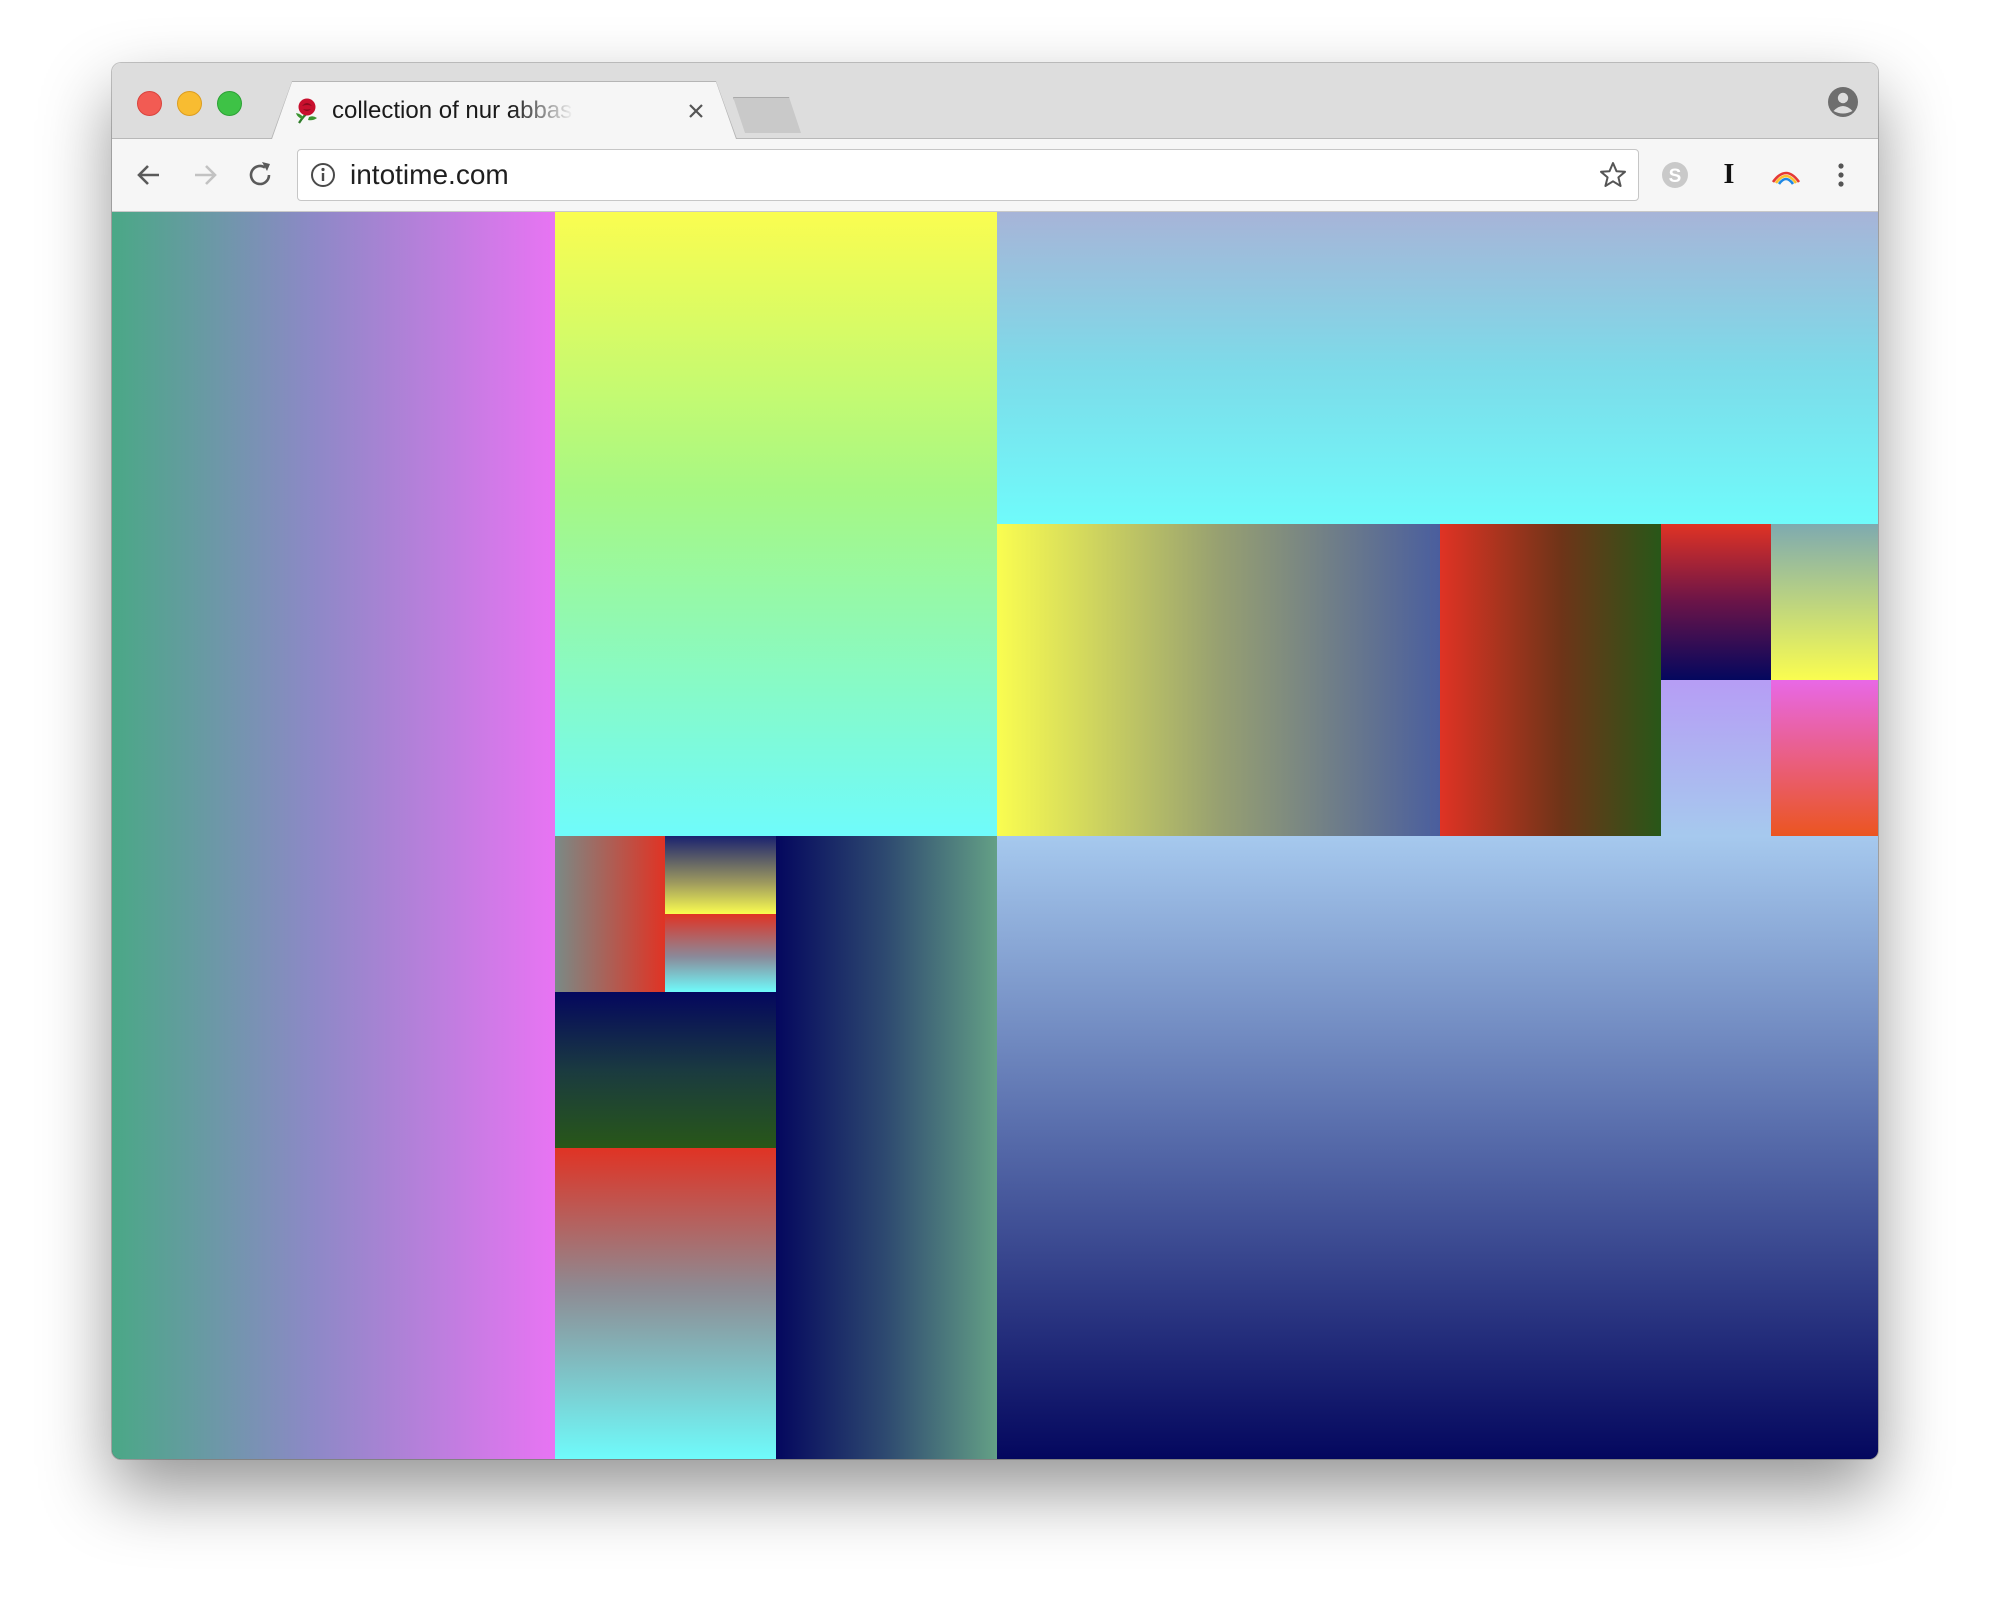  Describe the element at coordinates (1716, 758) in the screenshot. I see `gradient-block-lavender-sky` at that location.